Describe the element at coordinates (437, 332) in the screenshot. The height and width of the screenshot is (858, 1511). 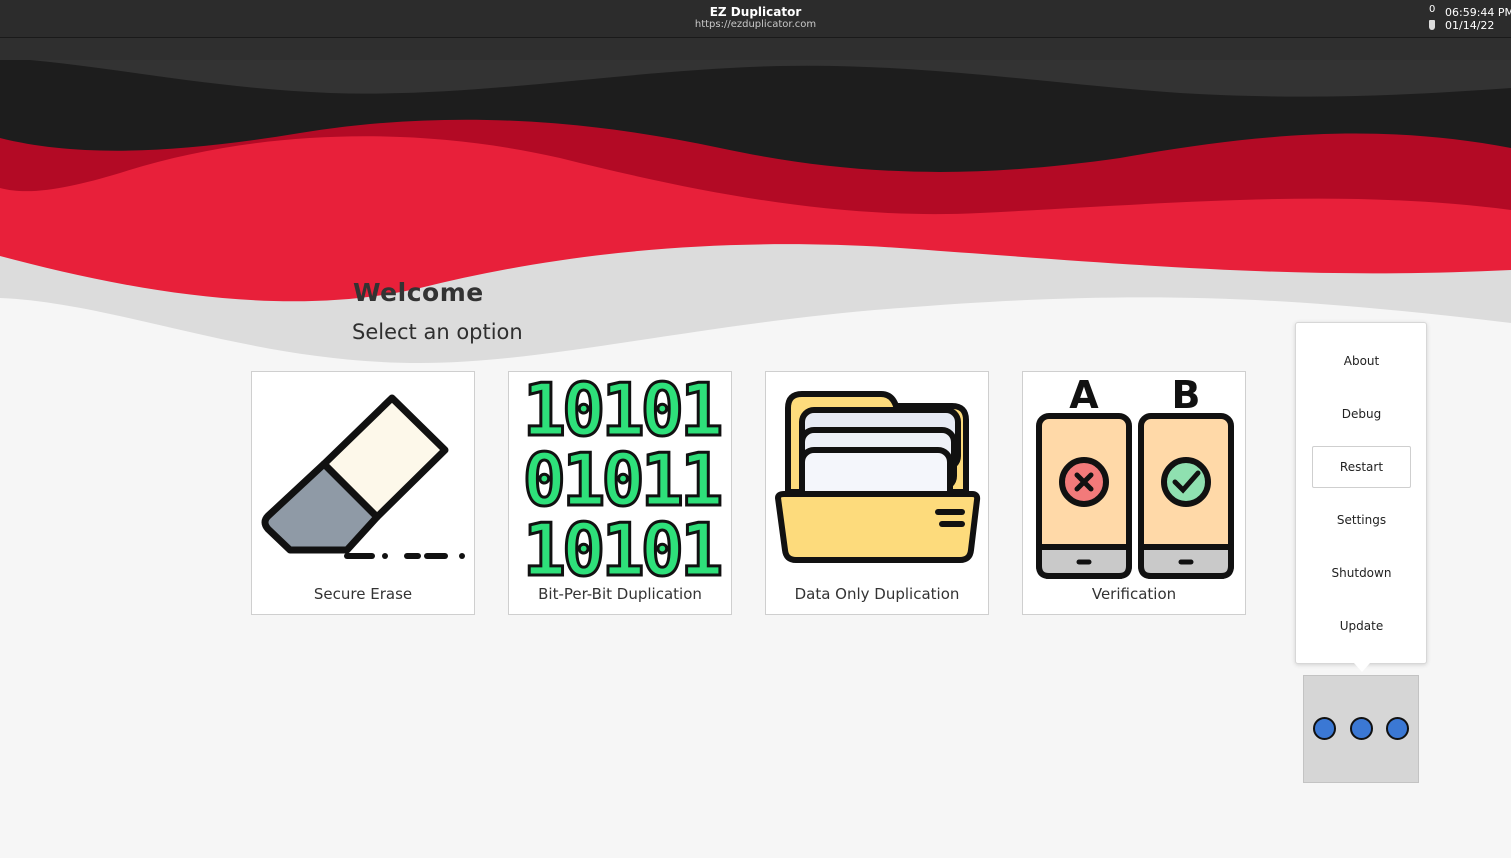
I see `select-option-subtitle: Select an option` at that location.